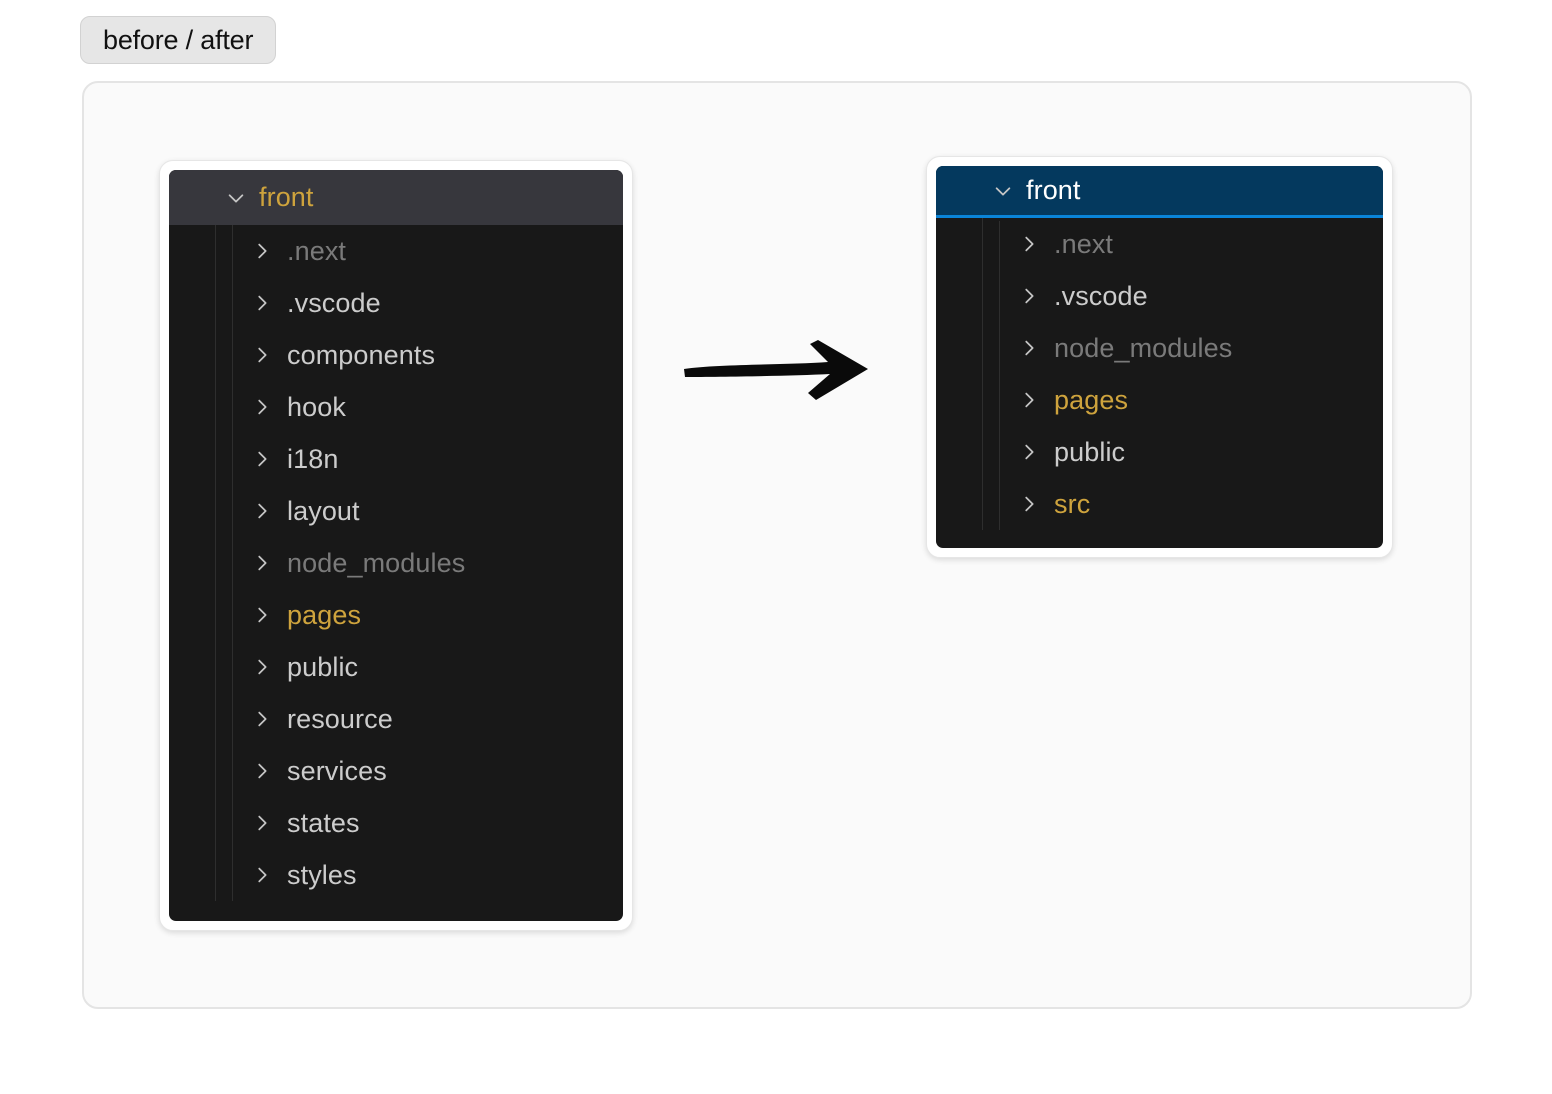  What do you see at coordinates (396, 823) in the screenshot?
I see `tree-row: states` at bounding box center [396, 823].